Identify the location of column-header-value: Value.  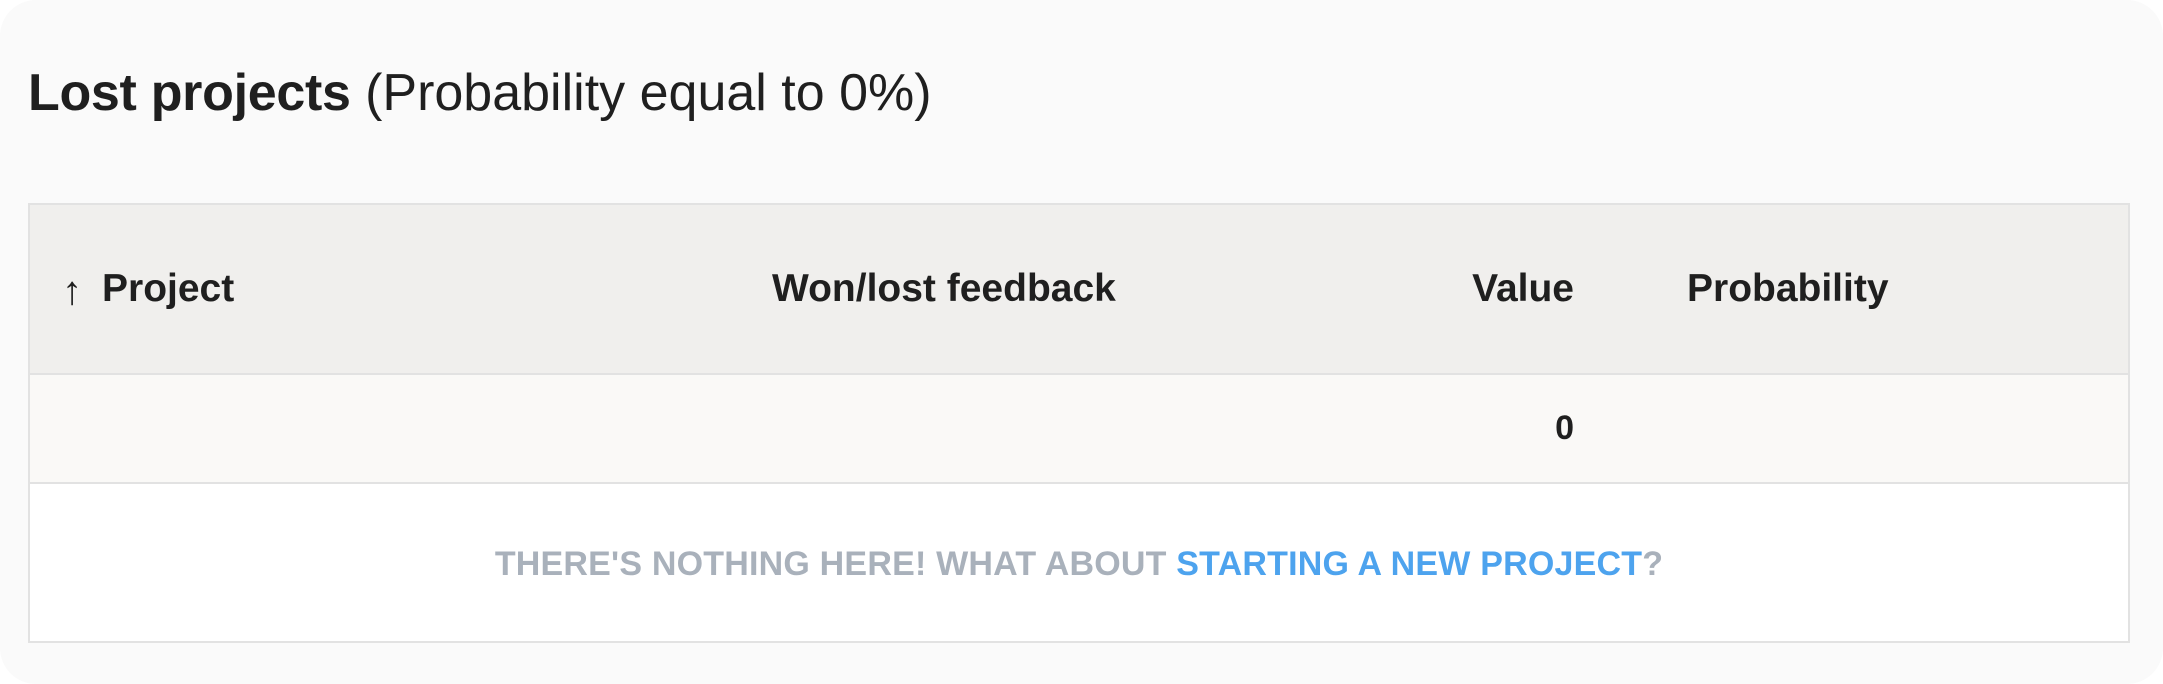
(1523, 289).